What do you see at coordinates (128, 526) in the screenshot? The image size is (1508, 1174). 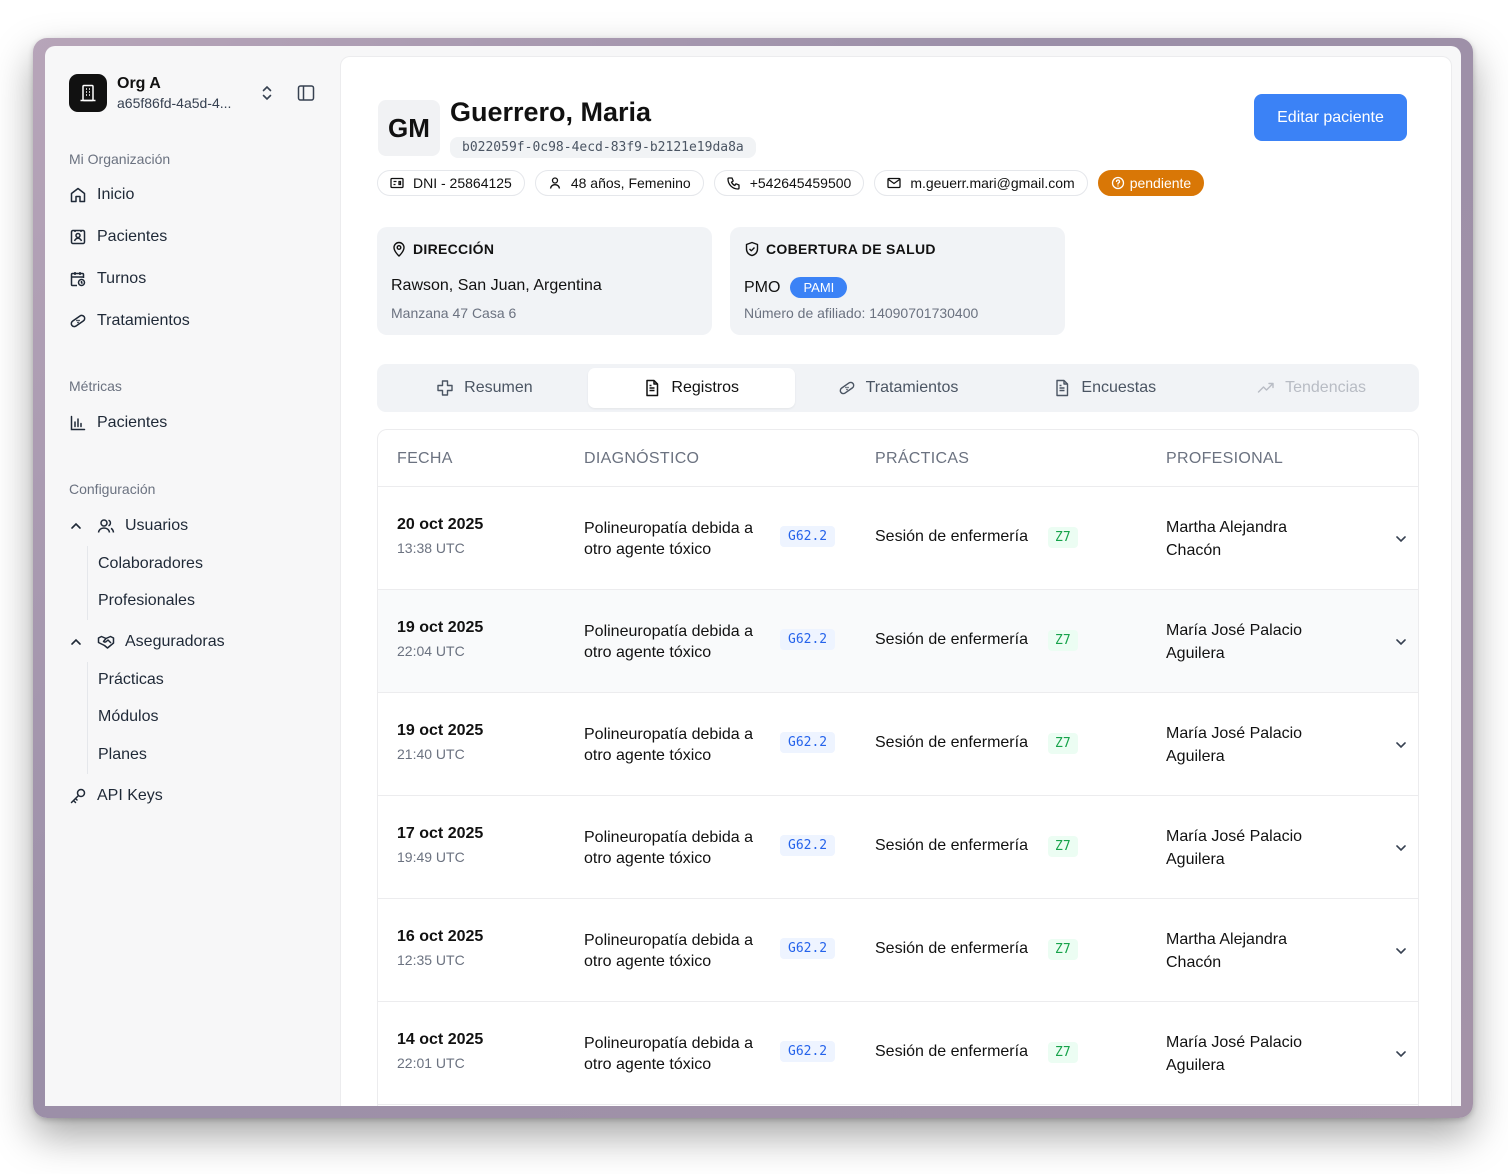 I see `sidebar-item-usuarios: Usuarios` at bounding box center [128, 526].